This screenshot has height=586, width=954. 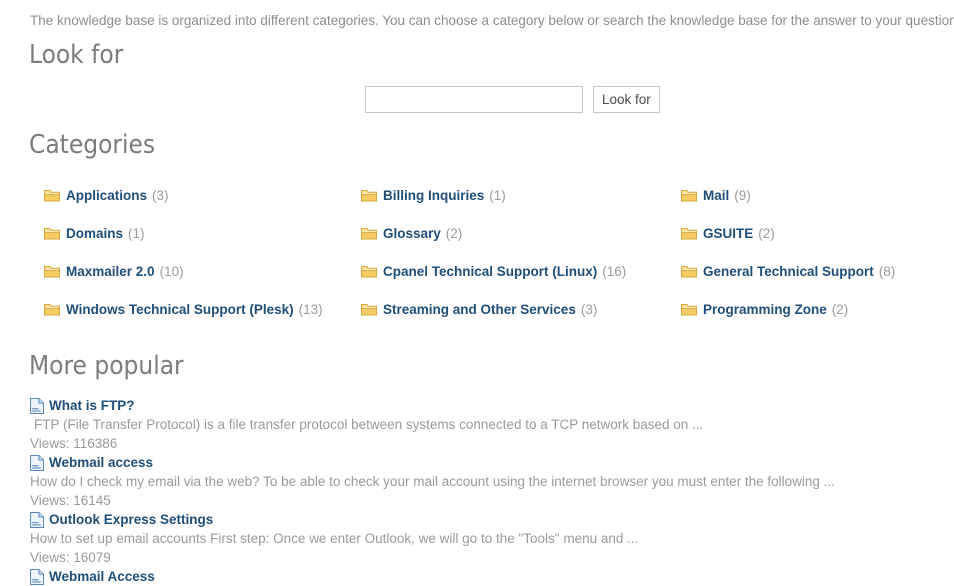 What do you see at coordinates (412, 233) in the screenshot?
I see `category-link: Glossary` at bounding box center [412, 233].